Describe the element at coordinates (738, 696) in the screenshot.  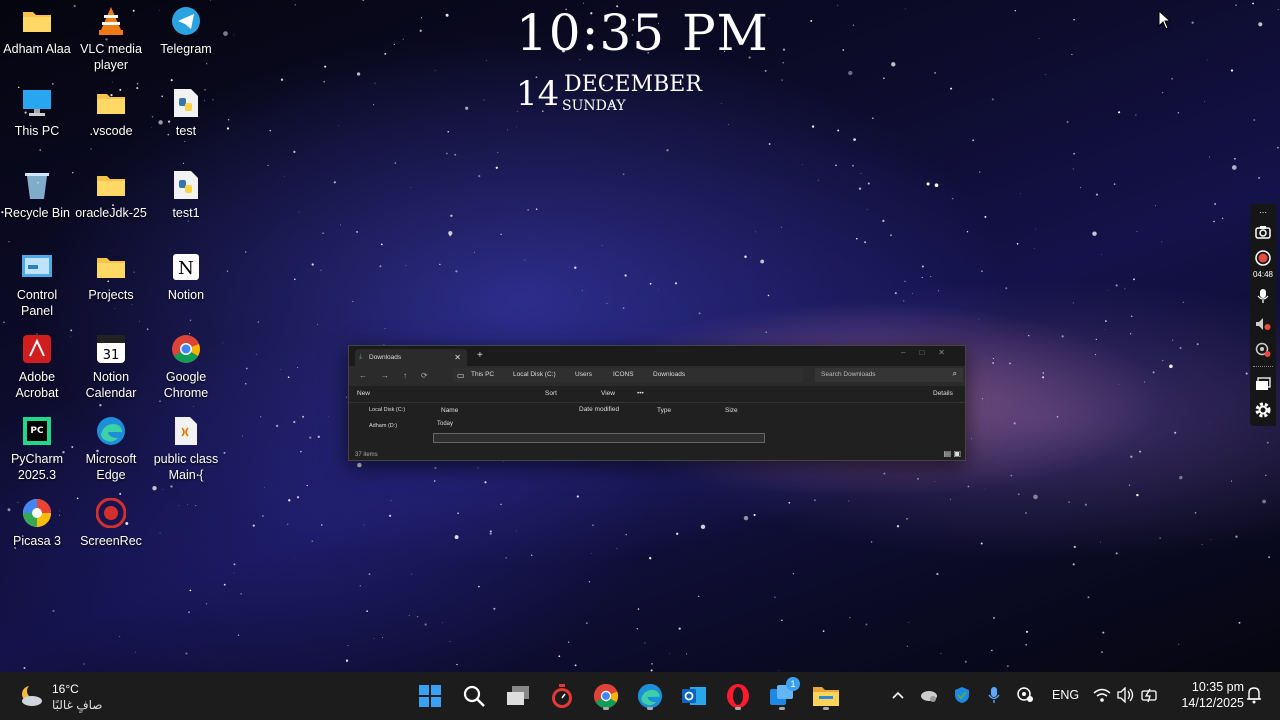
I see `opera-icon` at that location.